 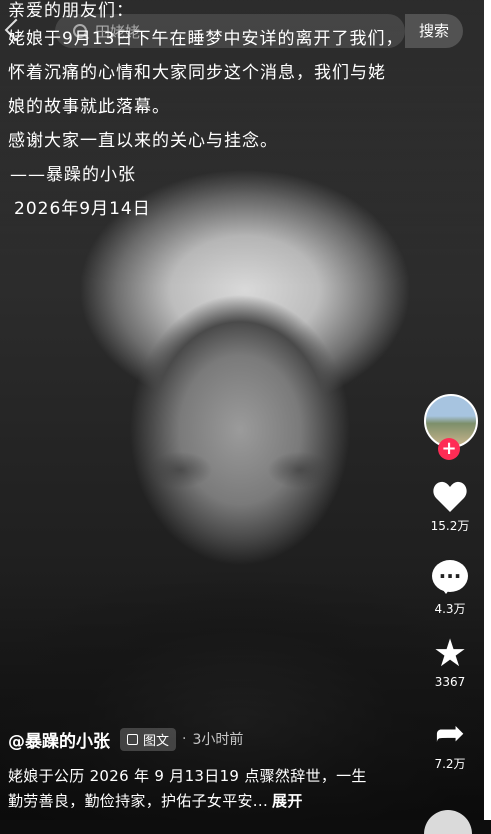 I want to click on notice-line: 感谢大家一直以来的关心与挂念。, so click(x=143, y=141).